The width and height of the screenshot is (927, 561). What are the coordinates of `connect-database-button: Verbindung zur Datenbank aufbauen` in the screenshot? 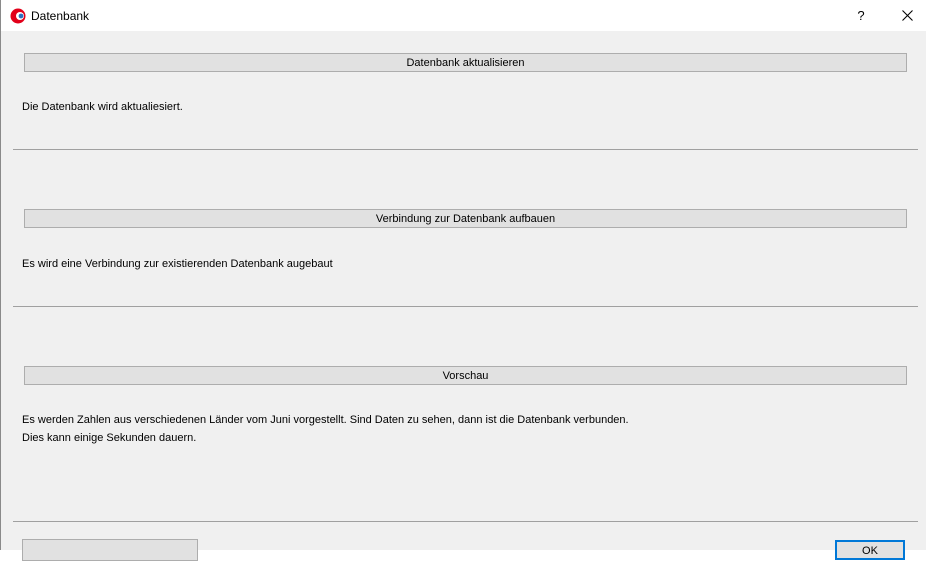 It's located at (465, 218).